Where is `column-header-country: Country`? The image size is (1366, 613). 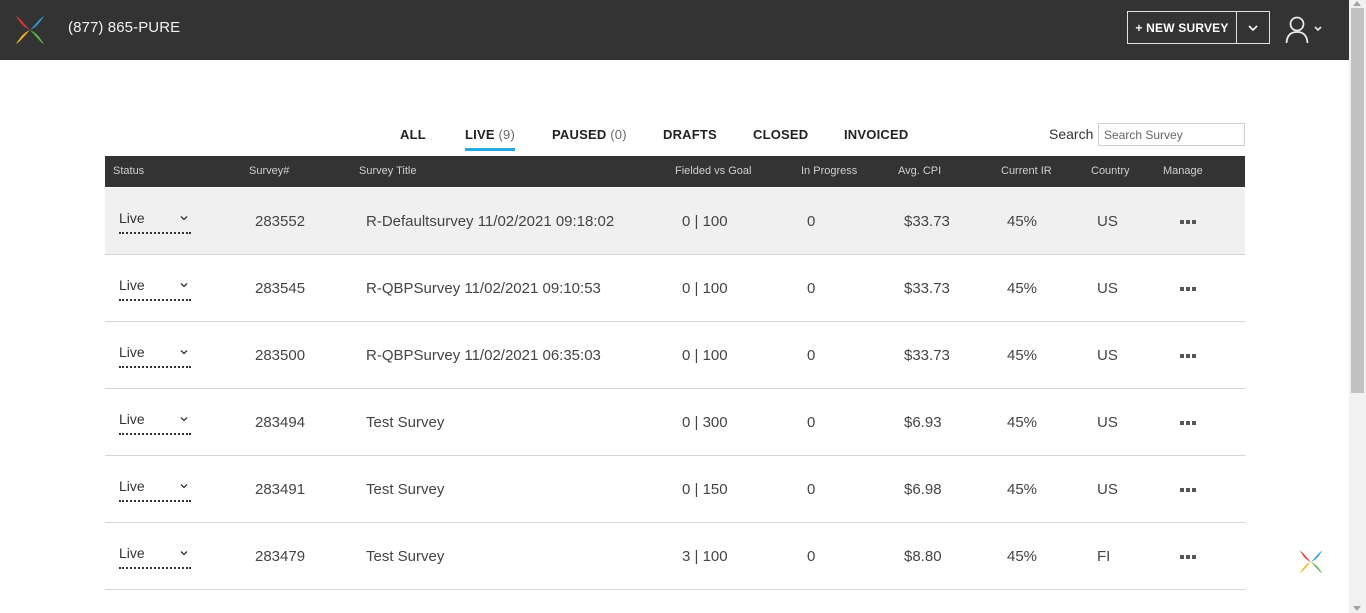 column-header-country: Country is located at coordinates (1110, 171).